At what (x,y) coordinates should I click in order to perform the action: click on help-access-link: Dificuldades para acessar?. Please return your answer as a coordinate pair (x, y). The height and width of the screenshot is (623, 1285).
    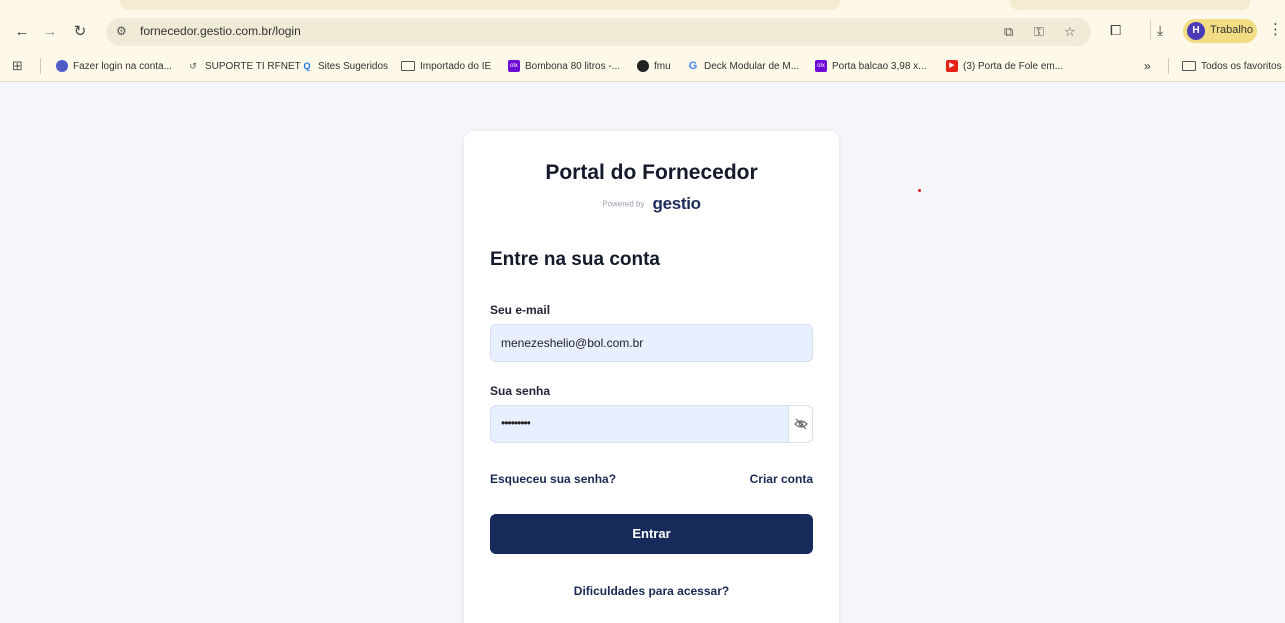
    Looking at the image, I should click on (651, 591).